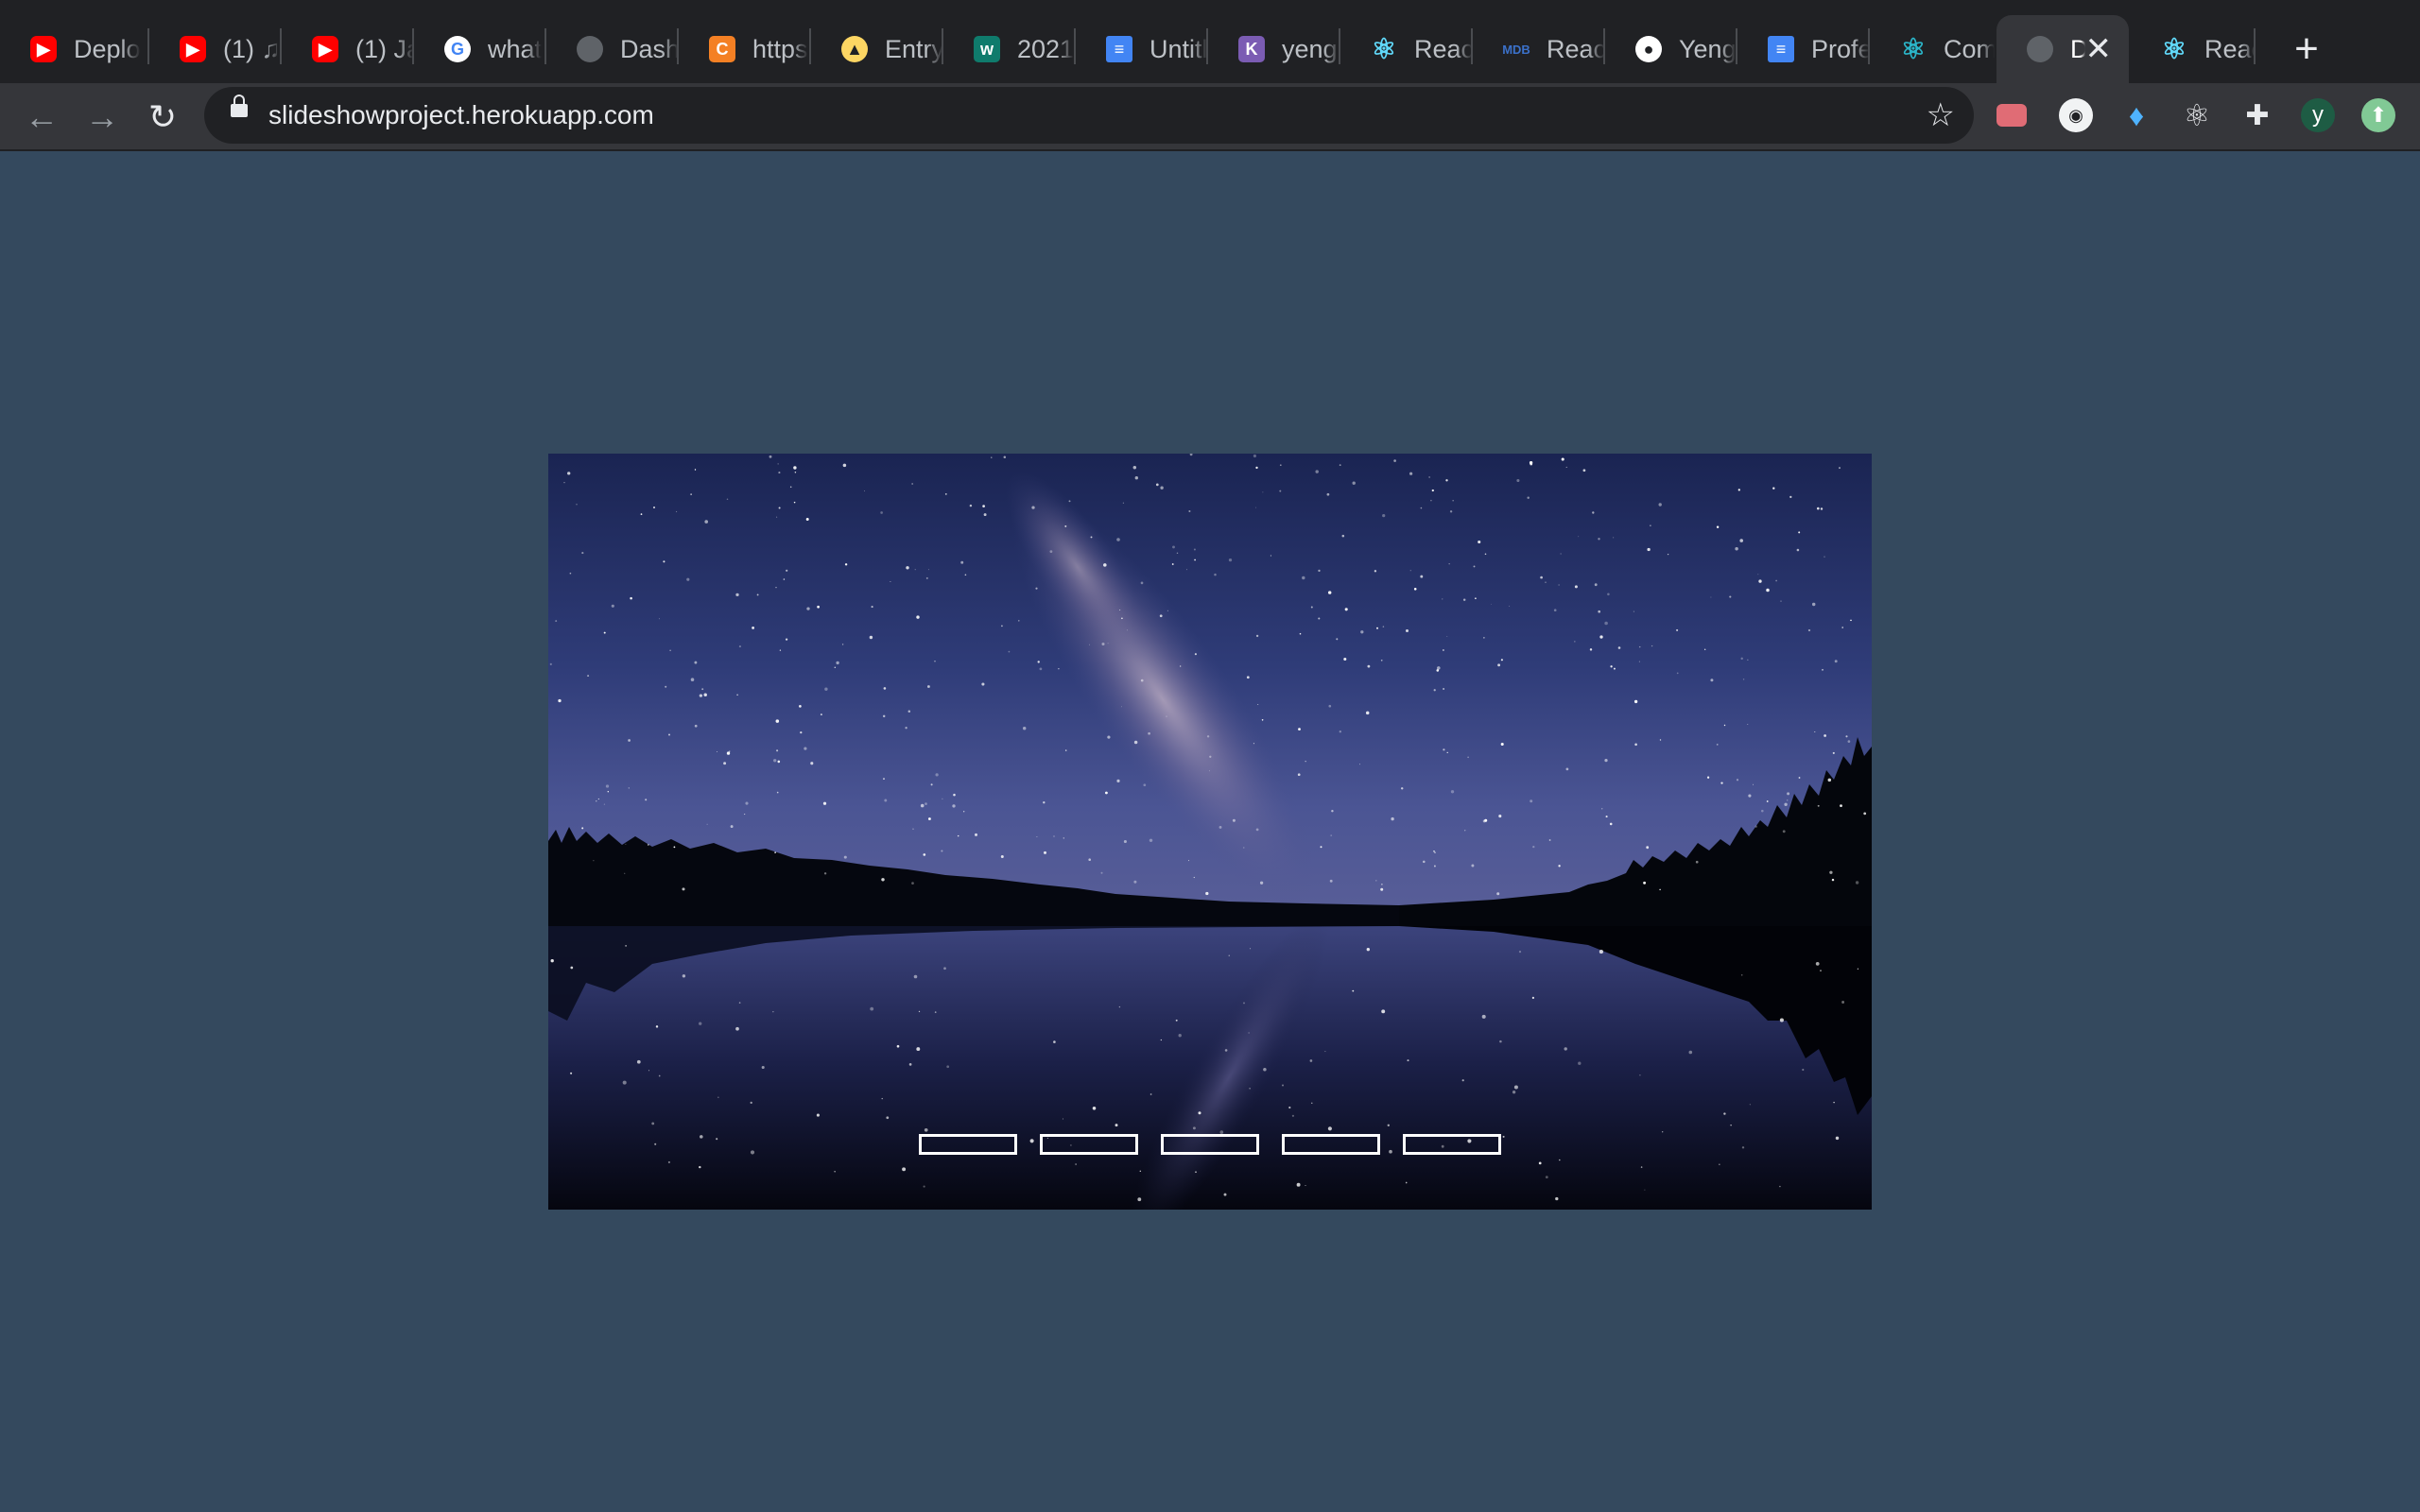 This screenshot has width=2420, height=1512. Describe the element at coordinates (1539, 49) in the screenshot. I see `tab-react-mdb: MDB React` at that location.